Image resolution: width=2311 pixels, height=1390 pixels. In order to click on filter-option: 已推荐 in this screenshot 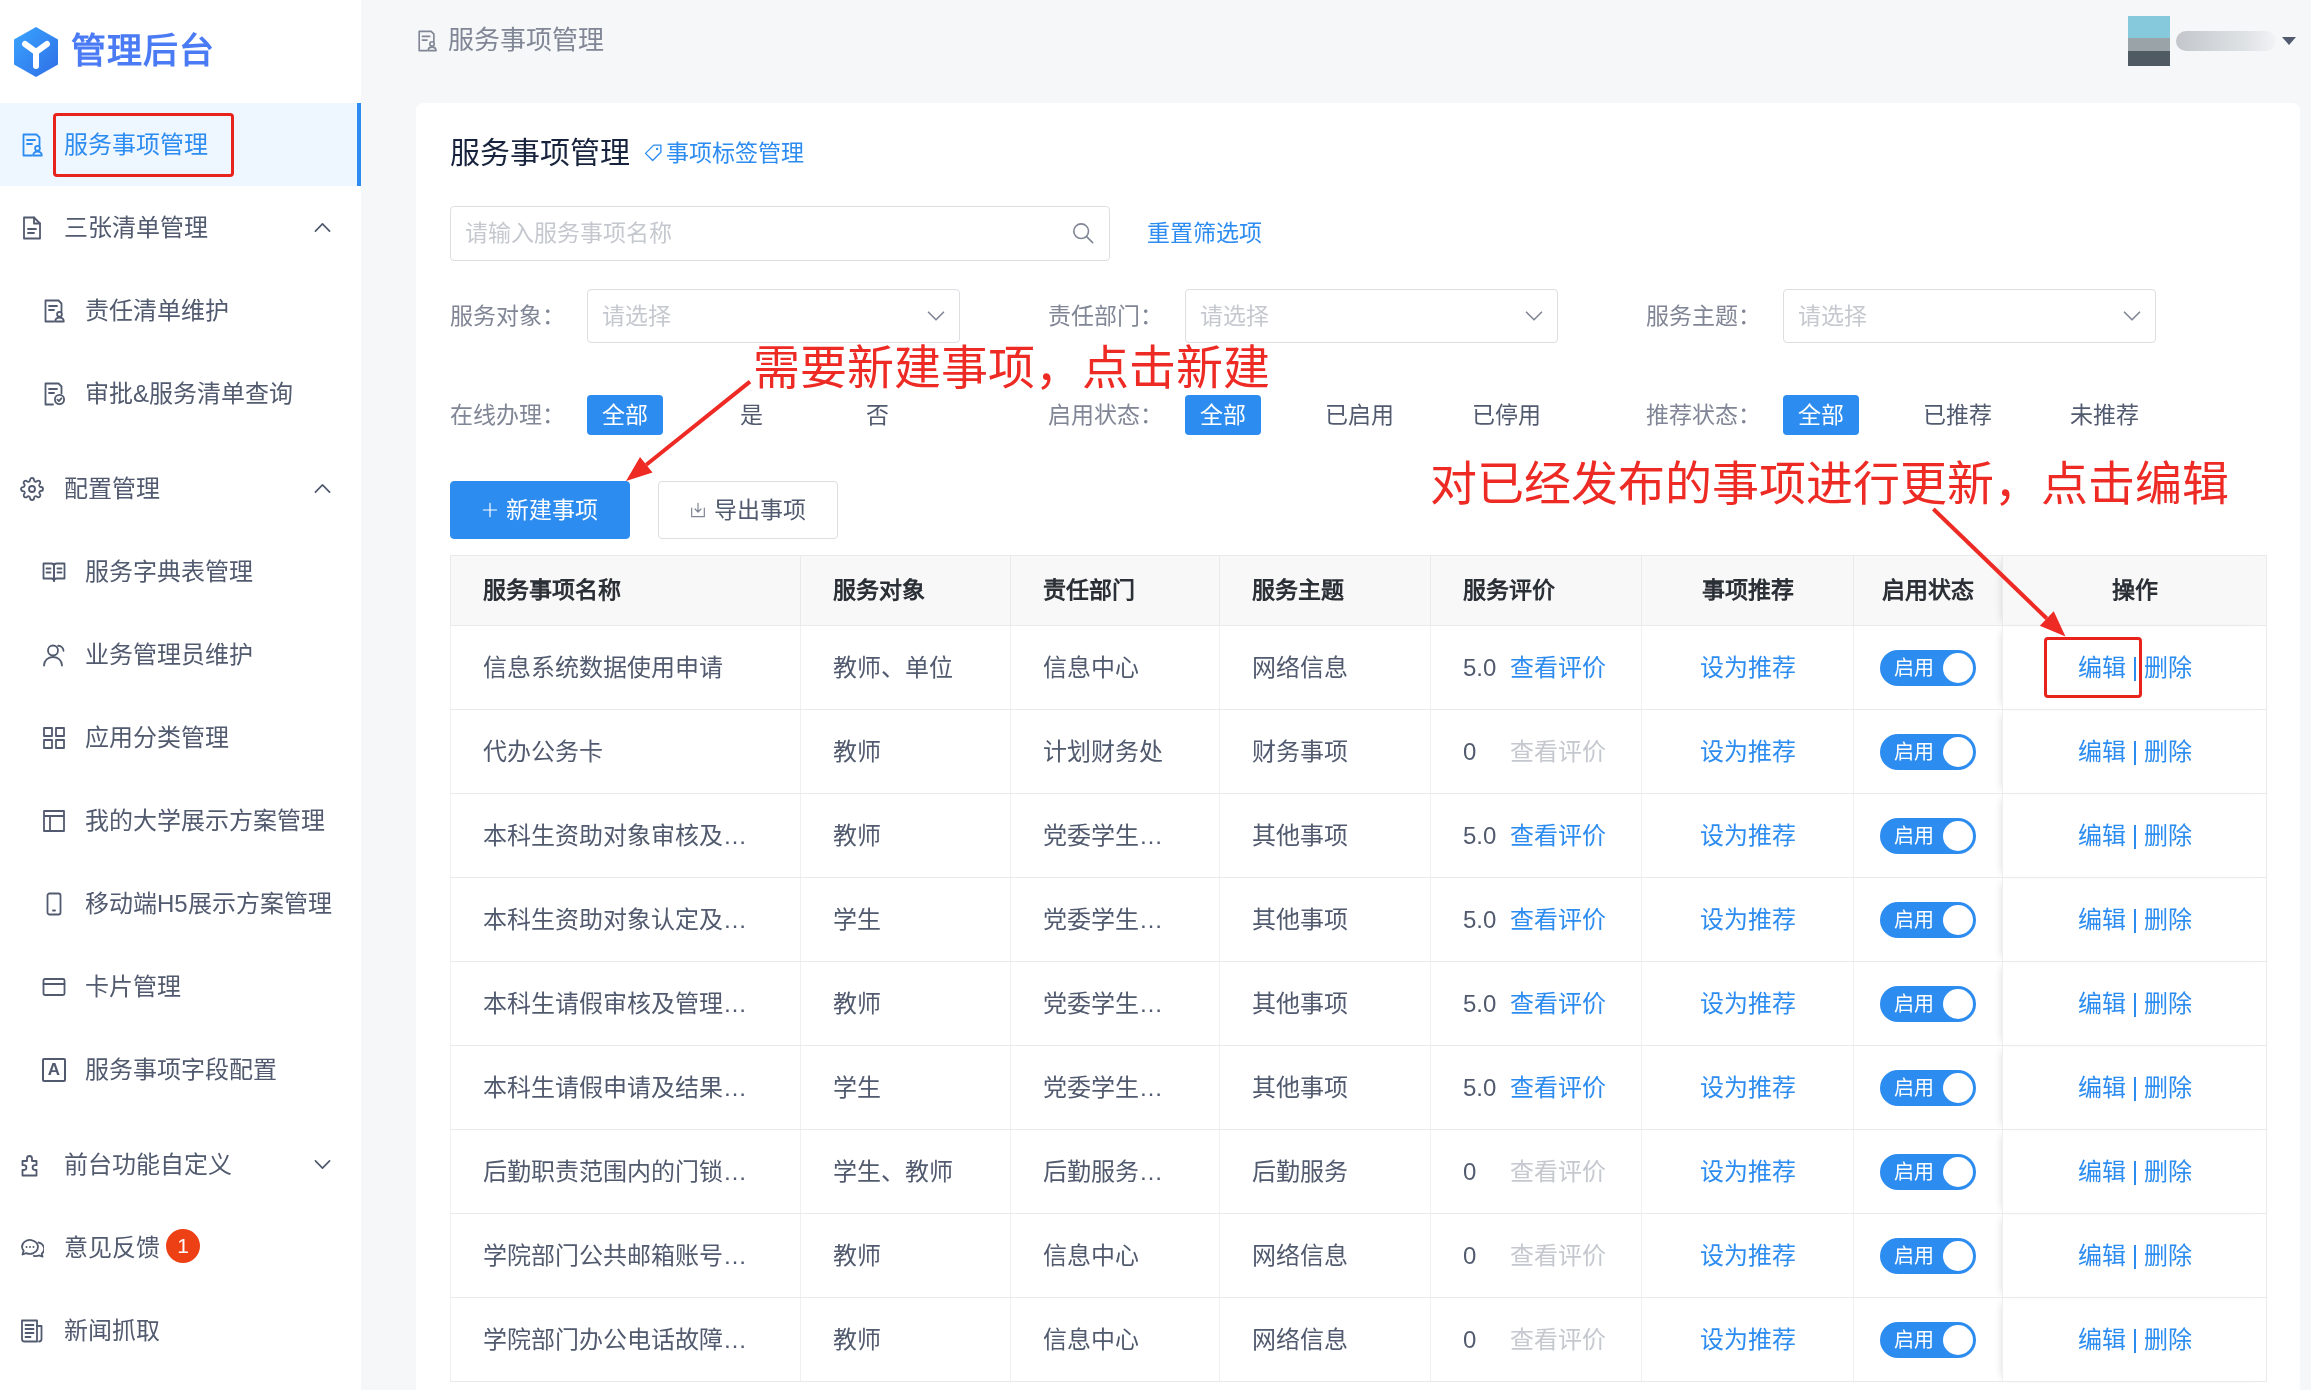, I will do `click(1957, 415)`.